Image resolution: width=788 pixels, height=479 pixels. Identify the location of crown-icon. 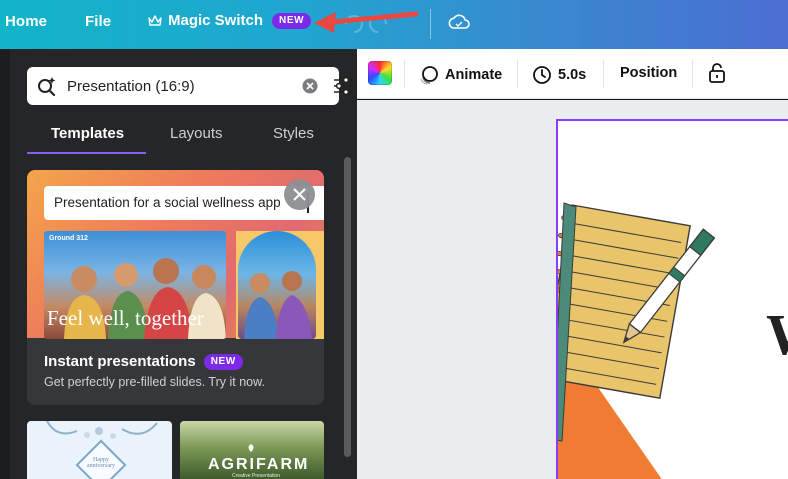
(155, 20).